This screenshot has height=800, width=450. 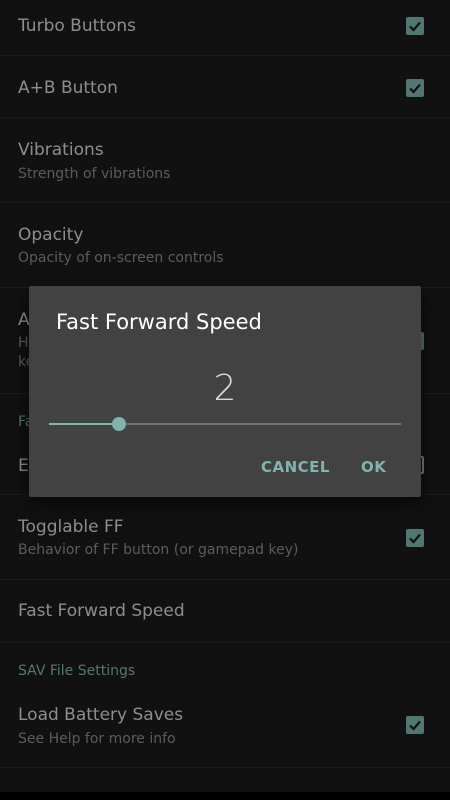 What do you see at coordinates (373, 467) in the screenshot?
I see `ok-button: OK` at bounding box center [373, 467].